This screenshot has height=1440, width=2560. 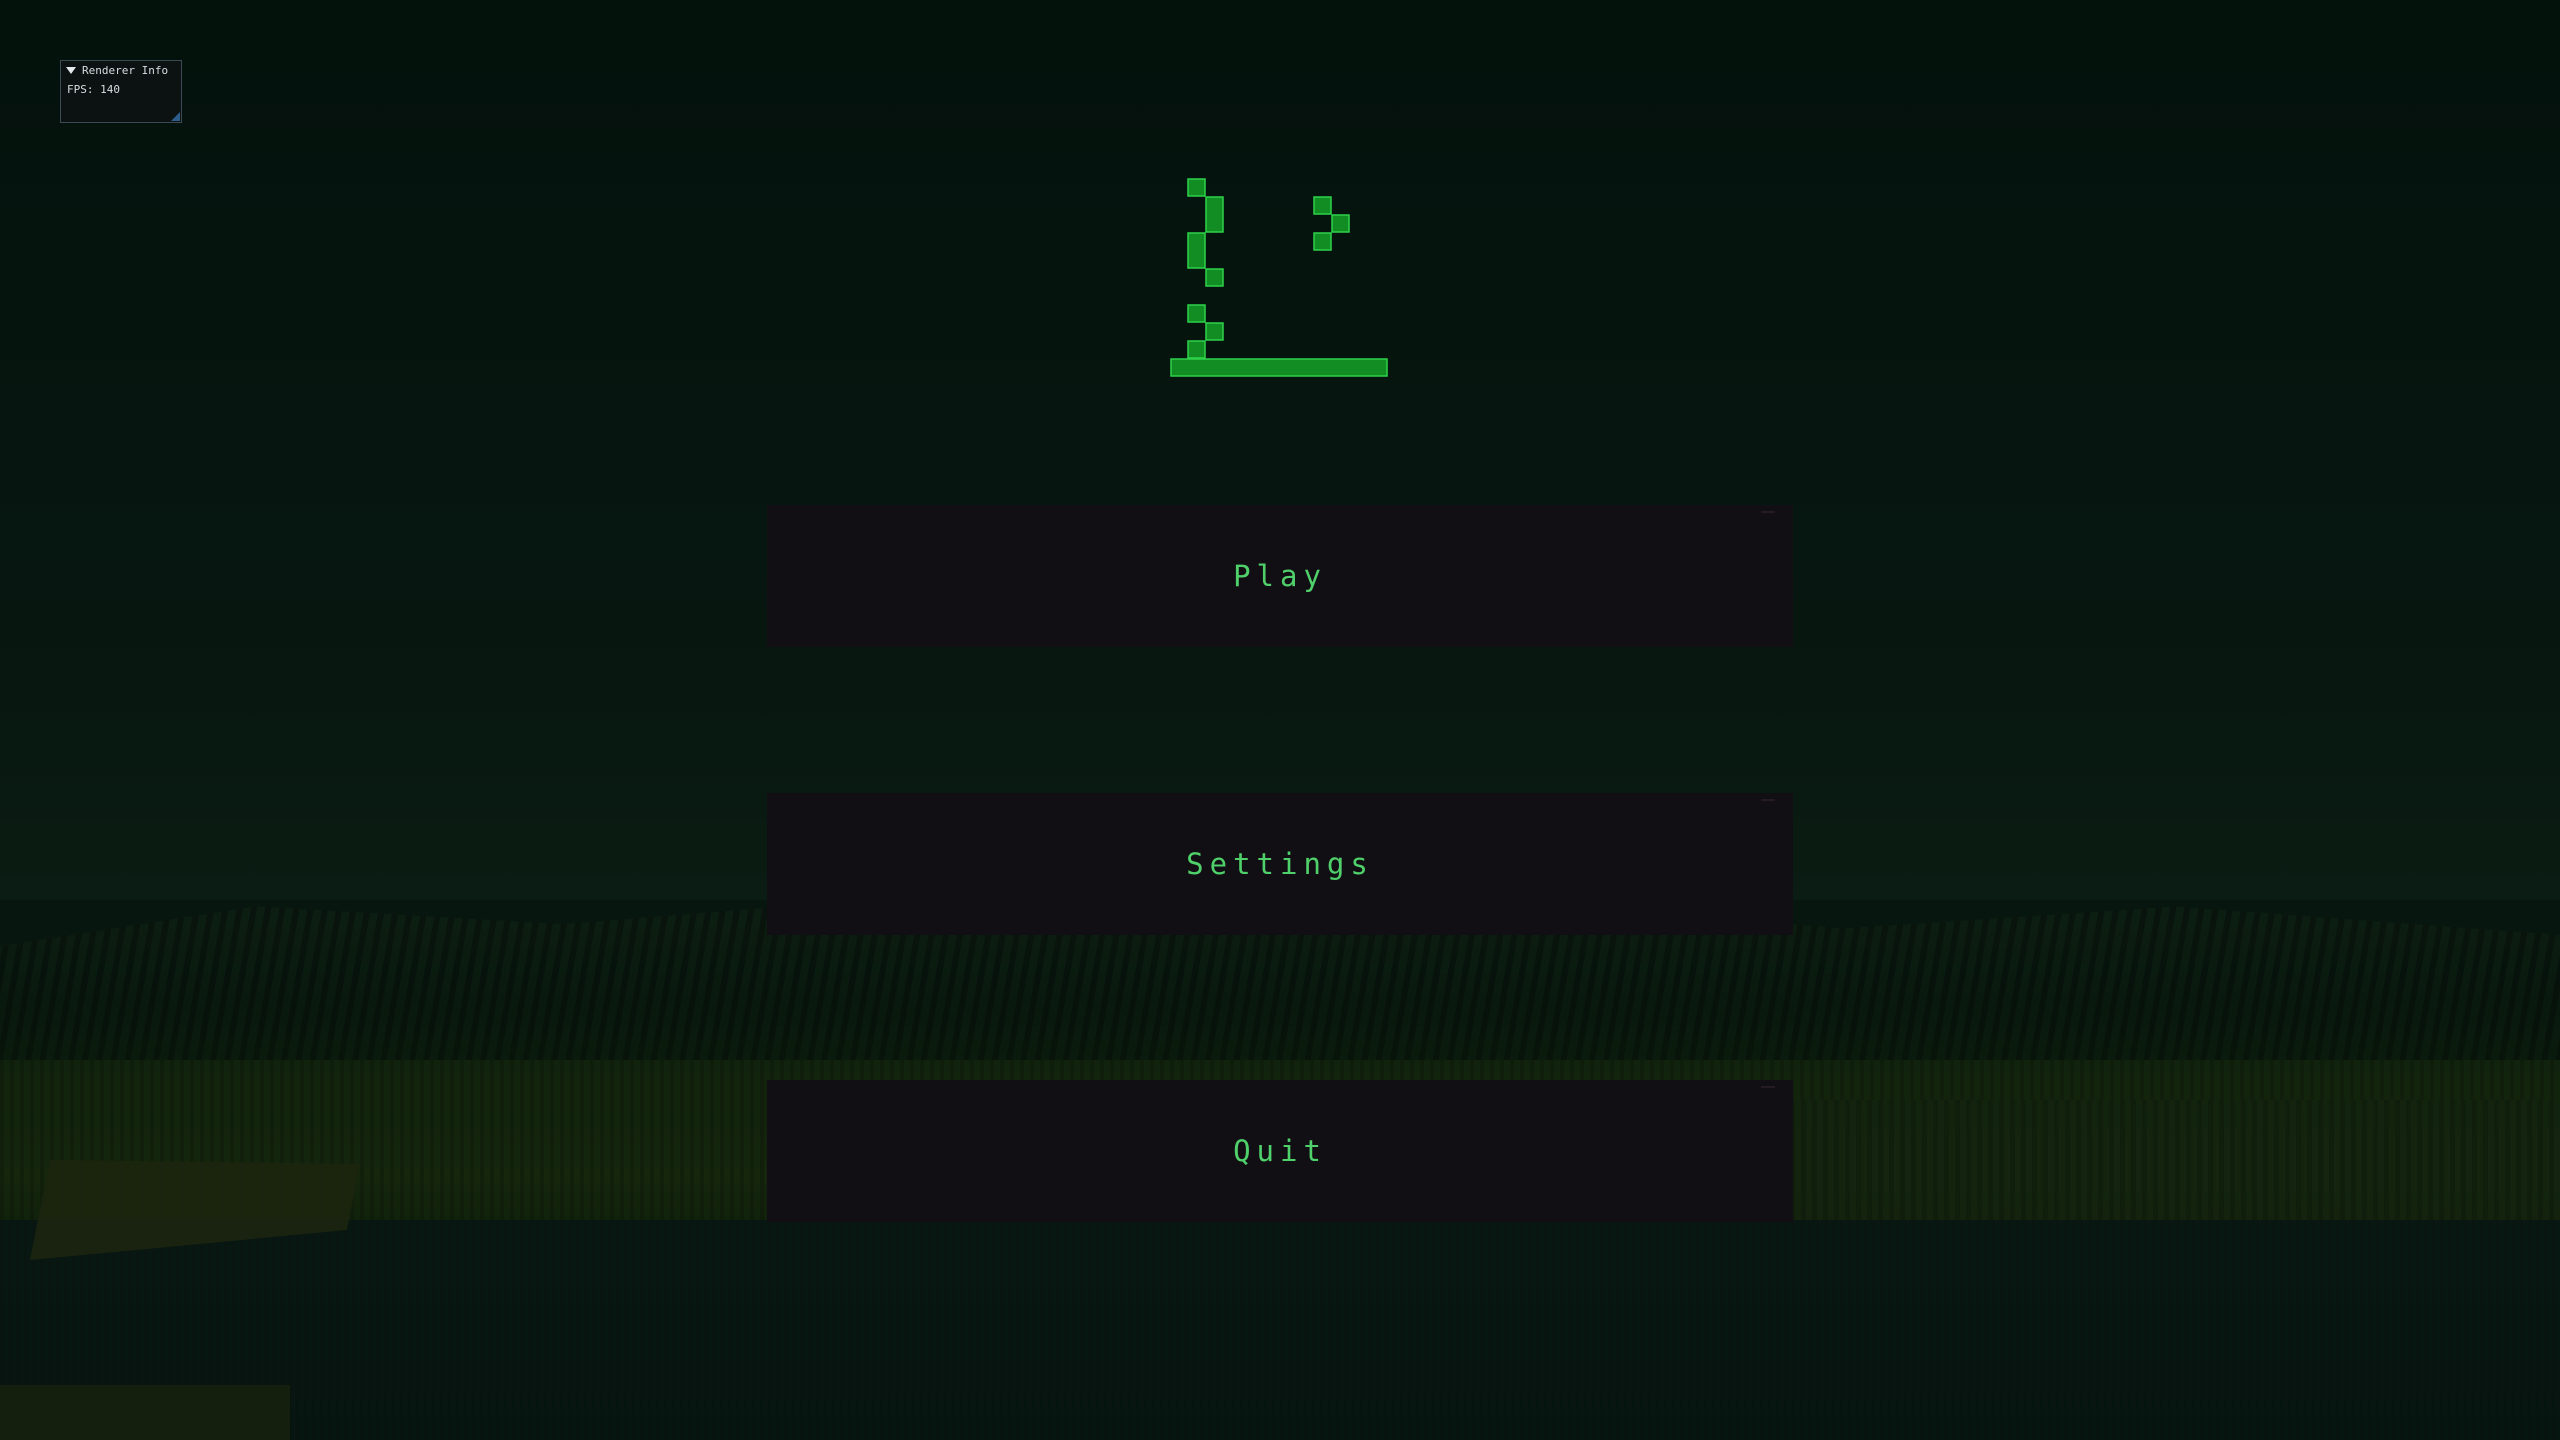 I want to click on quit-button-label: Quit, so click(x=1280, y=1151).